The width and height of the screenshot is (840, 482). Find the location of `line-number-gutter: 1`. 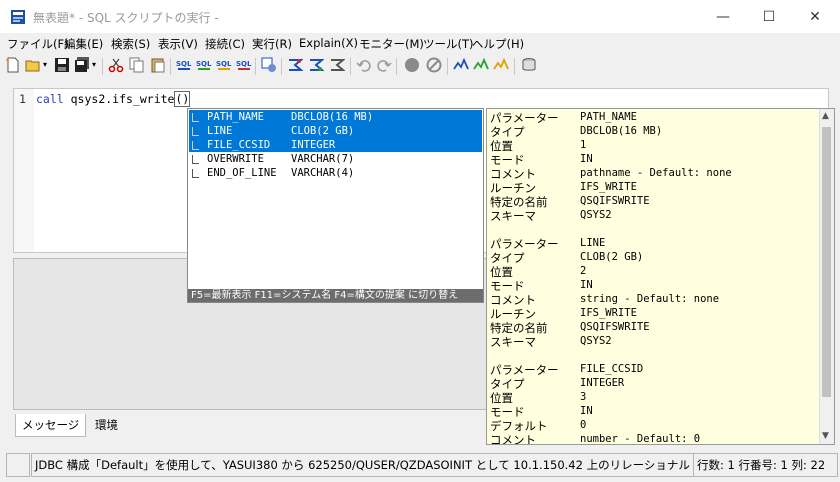

line-number-gutter: 1 is located at coordinates (24, 170).